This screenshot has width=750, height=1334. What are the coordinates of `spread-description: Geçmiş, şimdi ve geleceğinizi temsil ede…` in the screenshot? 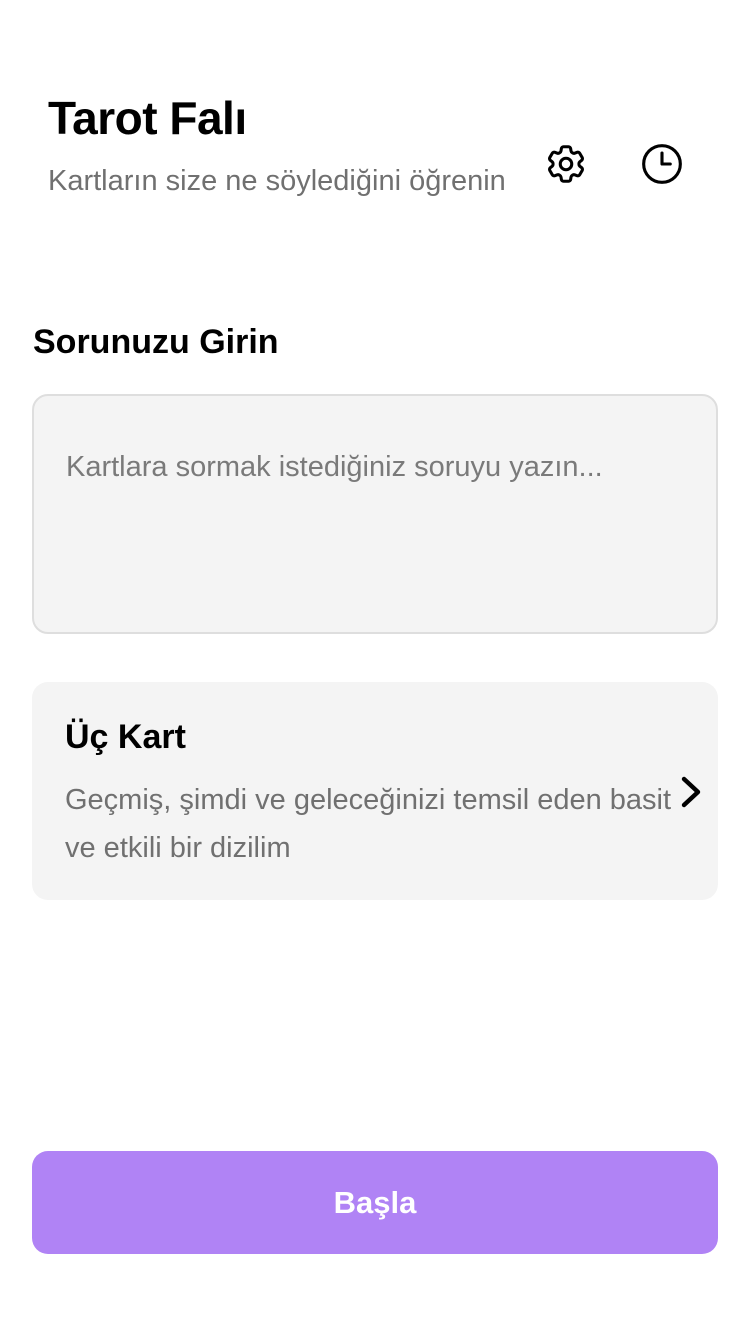 It's located at (368, 824).